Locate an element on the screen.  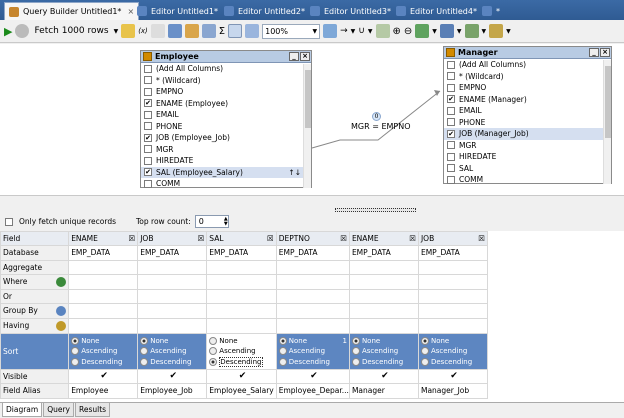
top-row-count-input: 0 ▲ ▼ is located at coordinates (211, 221).